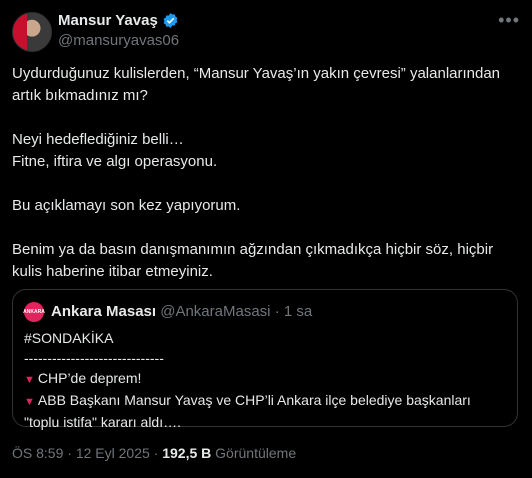 The height and width of the screenshot is (478, 532). What do you see at coordinates (118, 40) in the screenshot?
I see `author-handle: @mansuryavas06` at bounding box center [118, 40].